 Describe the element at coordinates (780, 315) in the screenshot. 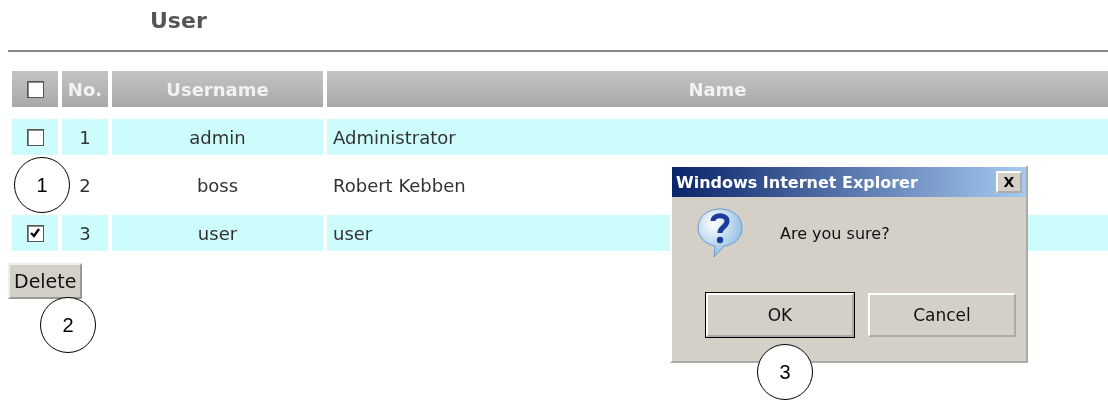

I see `ok-button: OK` at that location.